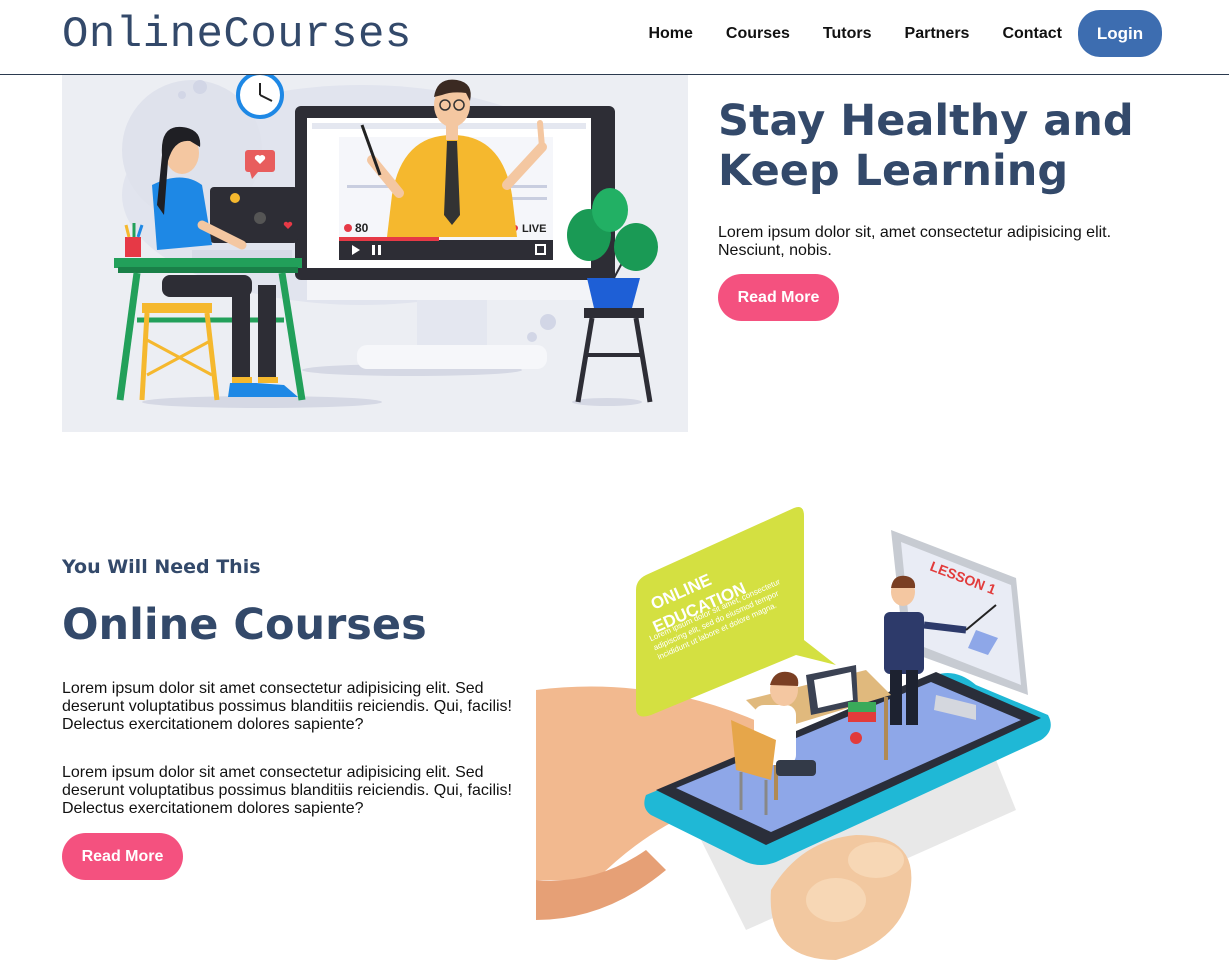  I want to click on hero-read-more-button: Read More, so click(778, 297).